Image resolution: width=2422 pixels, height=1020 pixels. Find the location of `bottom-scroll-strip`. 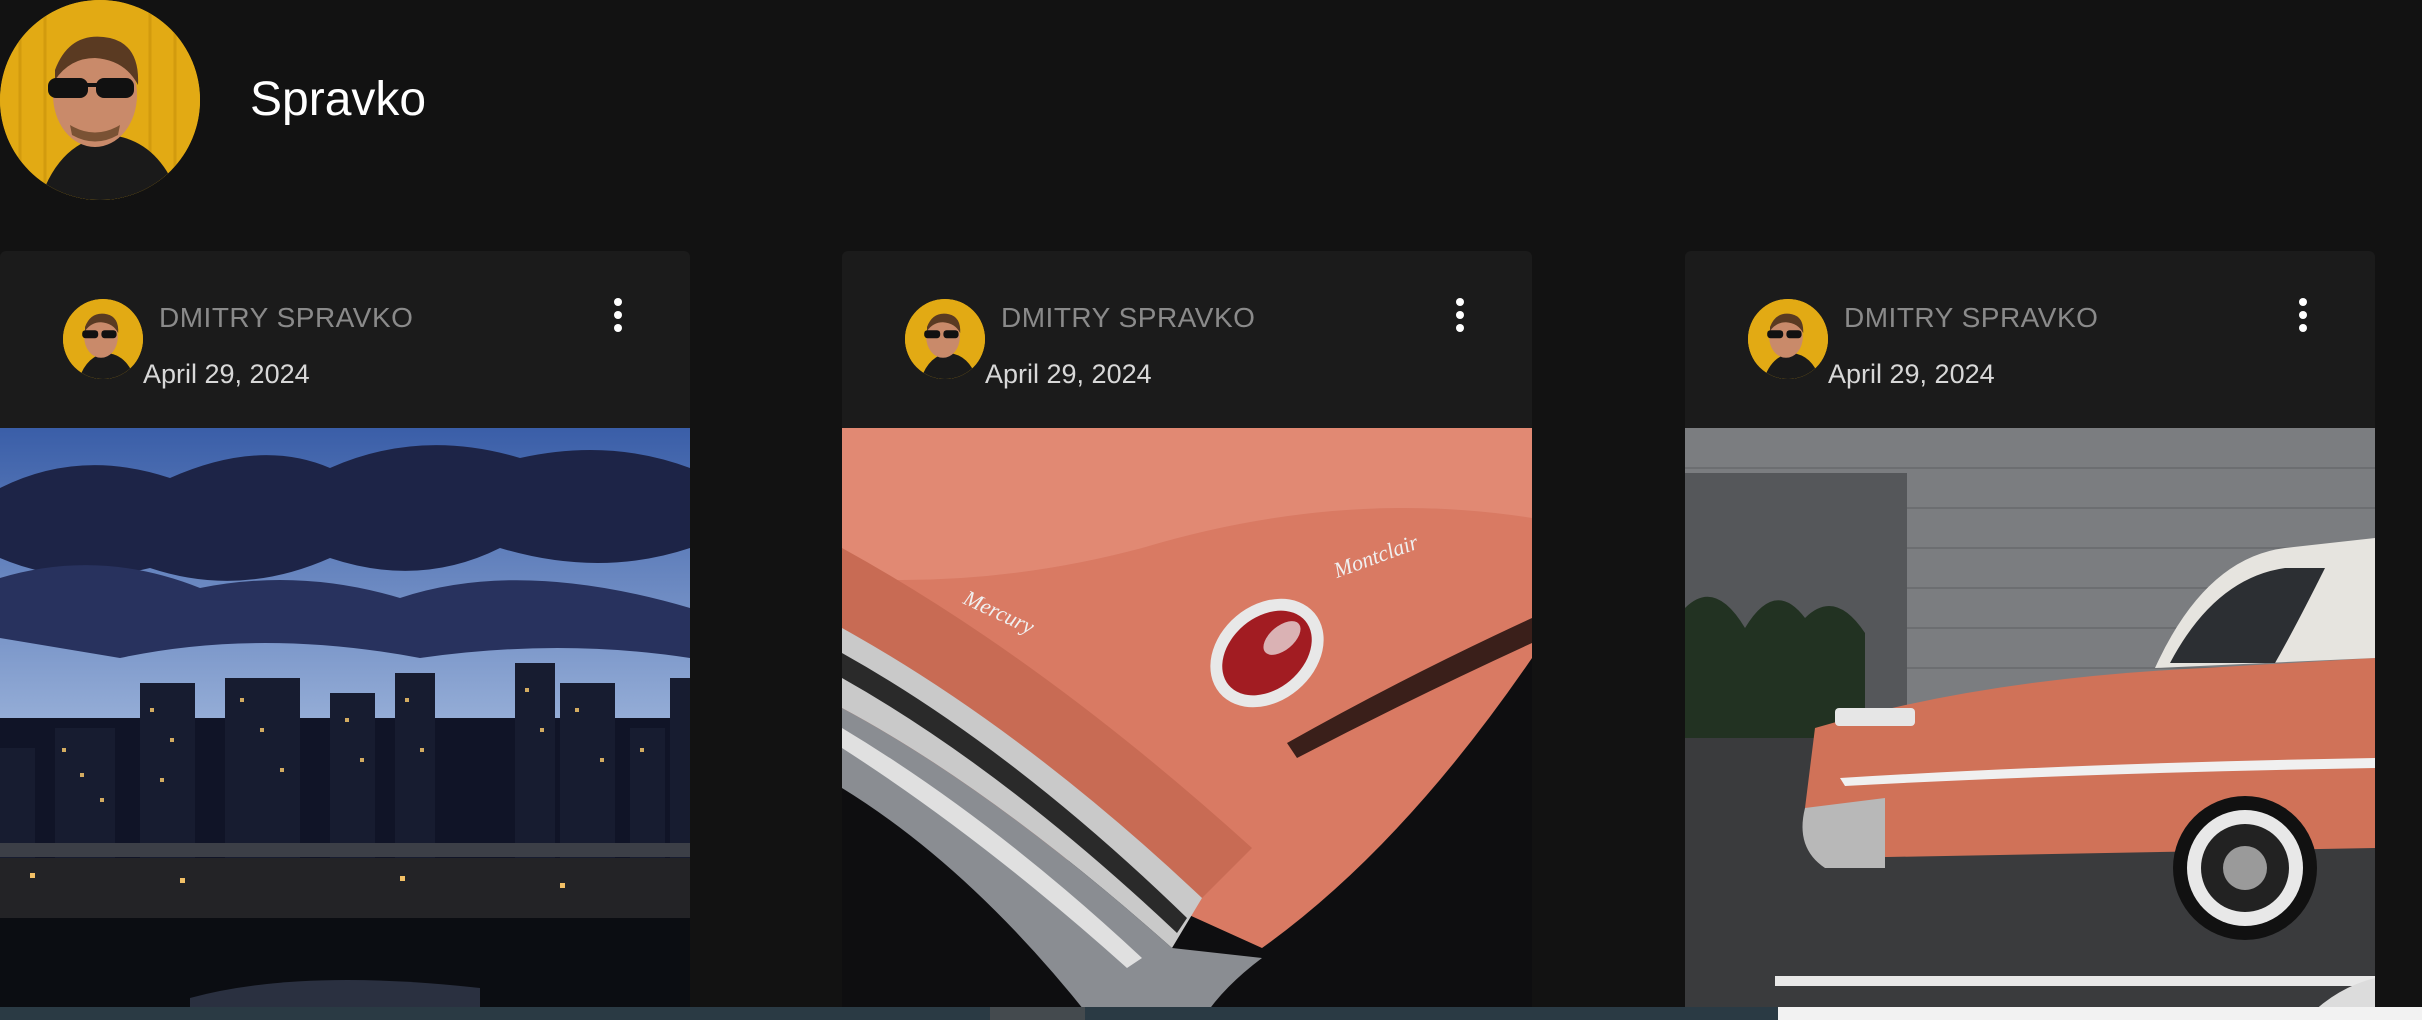

bottom-scroll-strip is located at coordinates (1211, 1013).